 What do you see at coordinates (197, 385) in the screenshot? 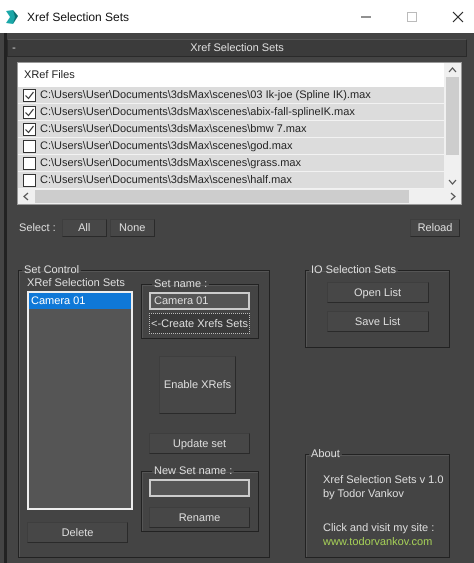
I see `enable-xrefs-button: Enable XRefs` at bounding box center [197, 385].